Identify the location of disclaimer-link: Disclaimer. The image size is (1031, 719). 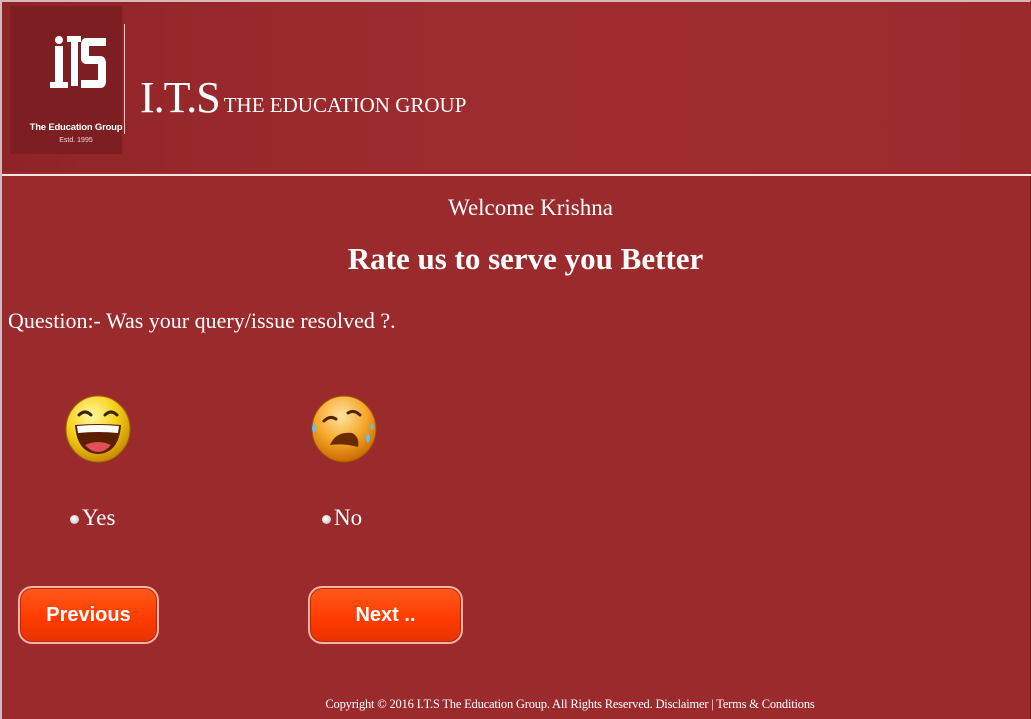
(681, 704).